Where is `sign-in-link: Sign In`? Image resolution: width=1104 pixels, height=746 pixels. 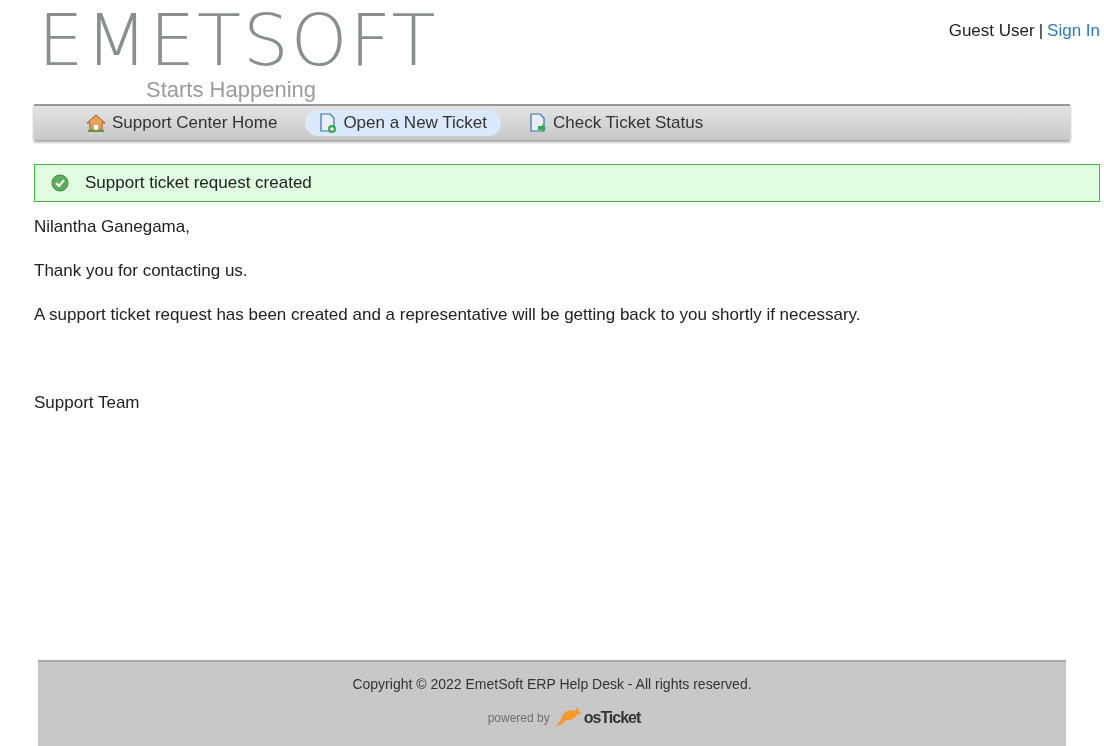 sign-in-link: Sign In is located at coordinates (1073, 62).